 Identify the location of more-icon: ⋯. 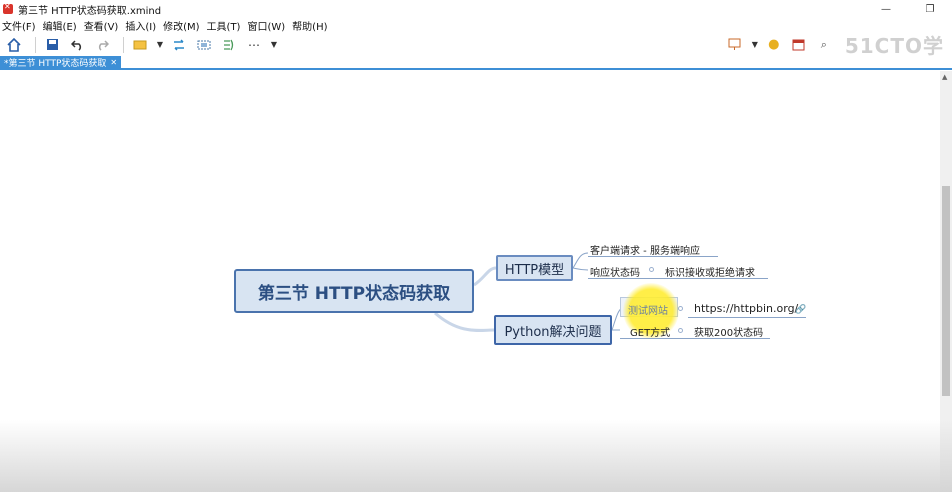
(254, 45).